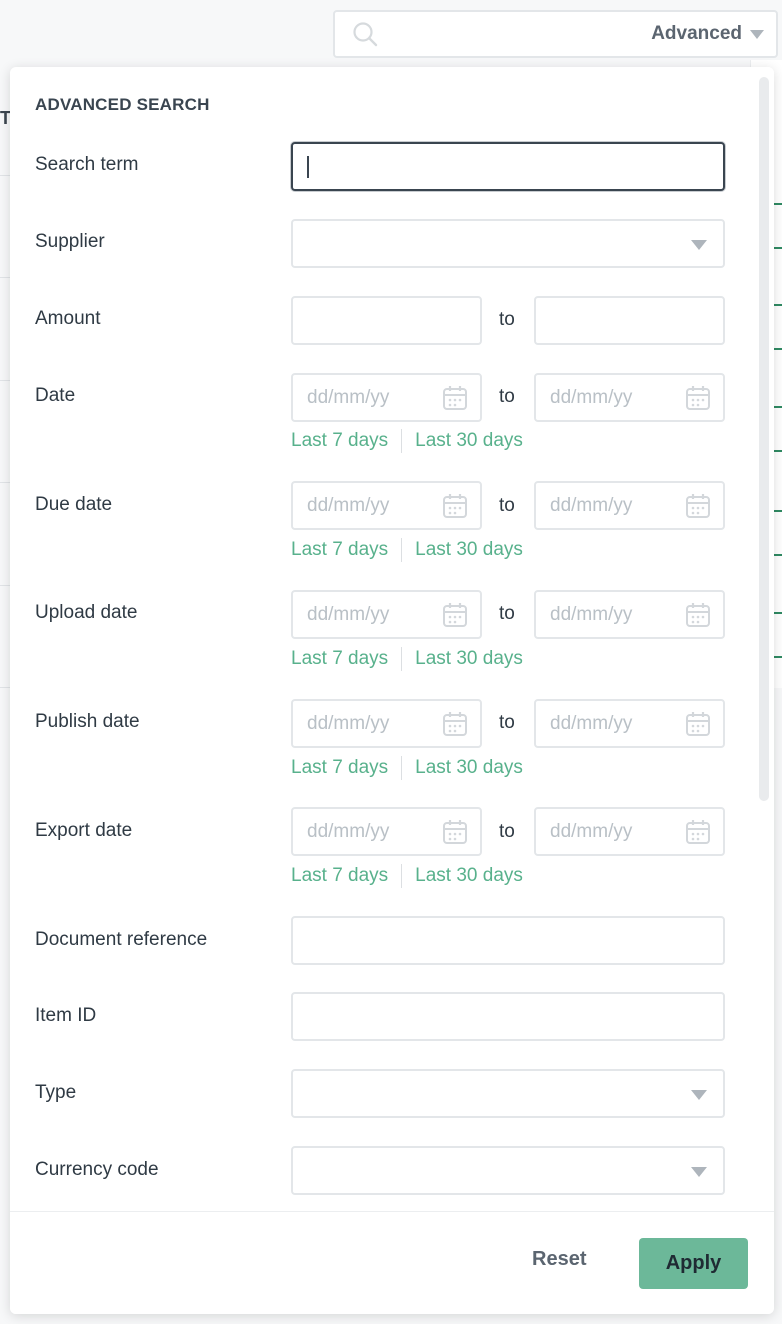  I want to click on search-term-label: Search term, so click(87, 164).